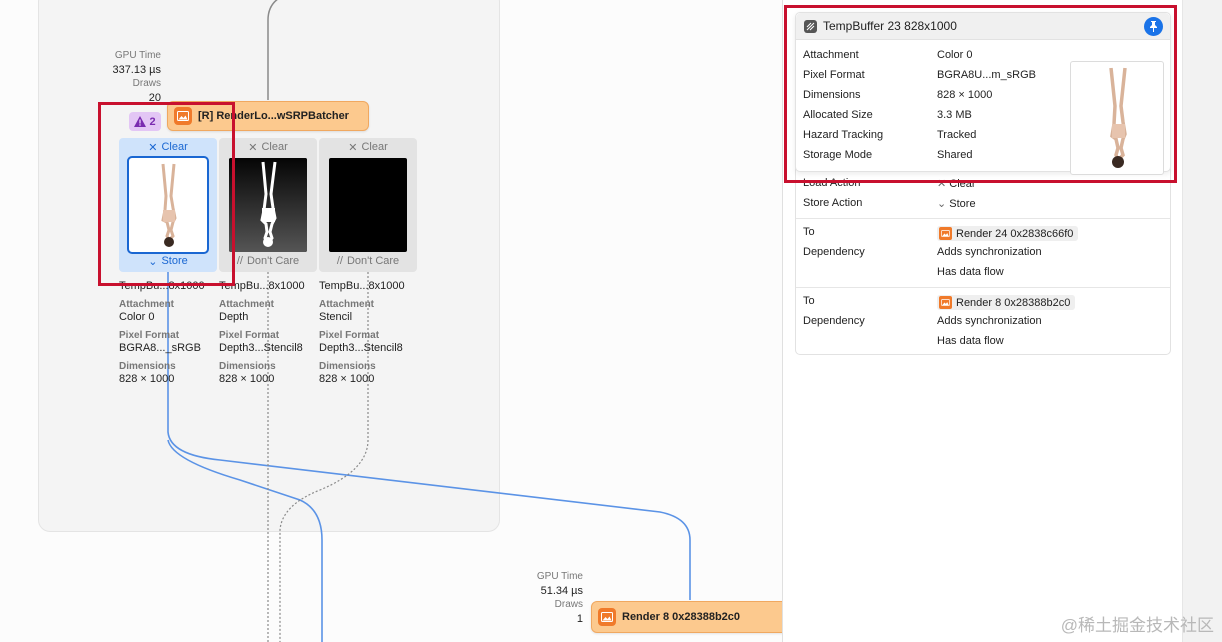  I want to click on prop-value: Color 0, so click(955, 55).